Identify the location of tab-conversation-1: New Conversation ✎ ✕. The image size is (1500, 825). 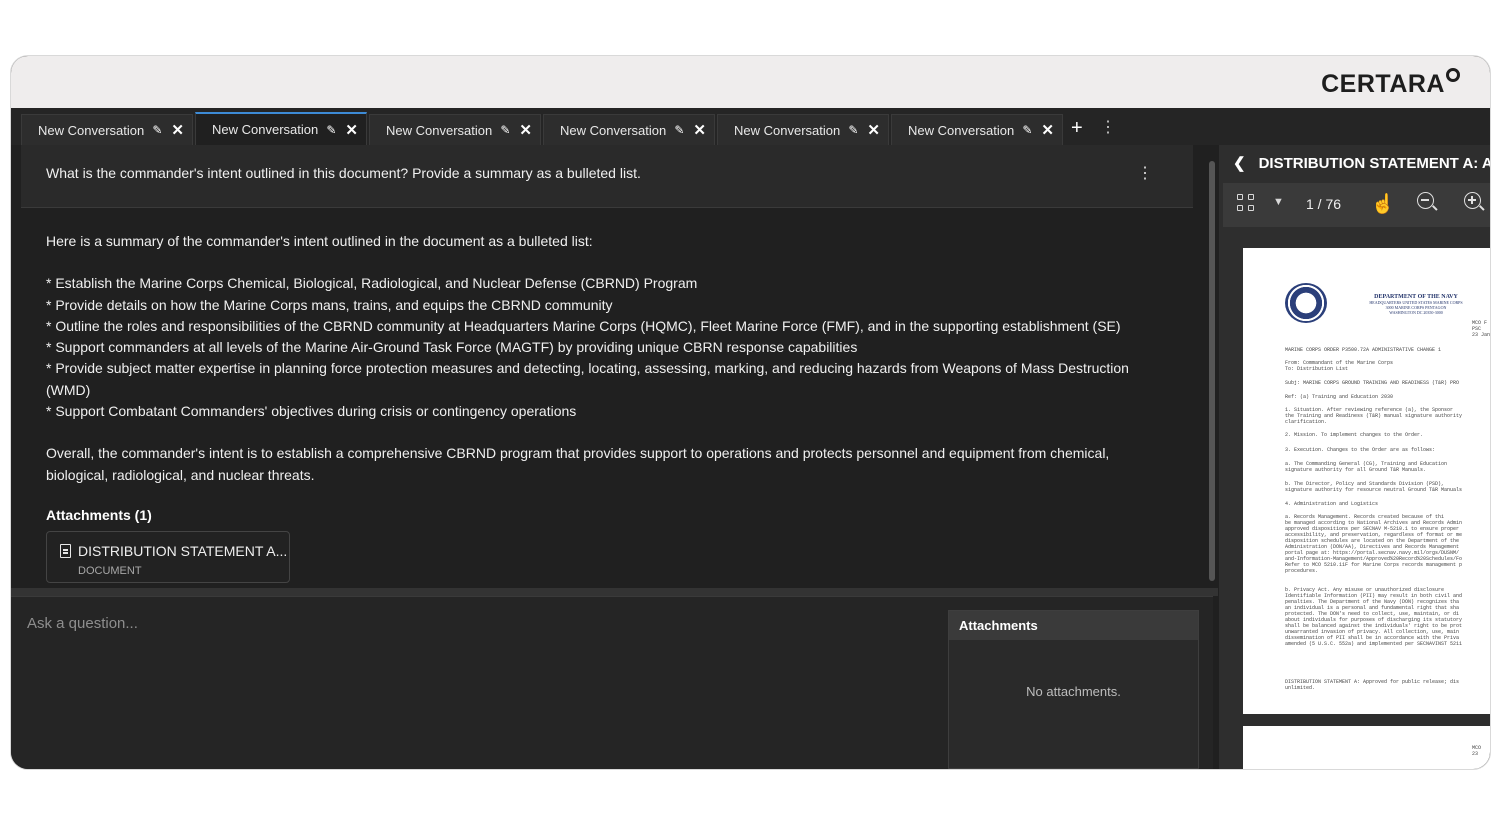
(107, 129).